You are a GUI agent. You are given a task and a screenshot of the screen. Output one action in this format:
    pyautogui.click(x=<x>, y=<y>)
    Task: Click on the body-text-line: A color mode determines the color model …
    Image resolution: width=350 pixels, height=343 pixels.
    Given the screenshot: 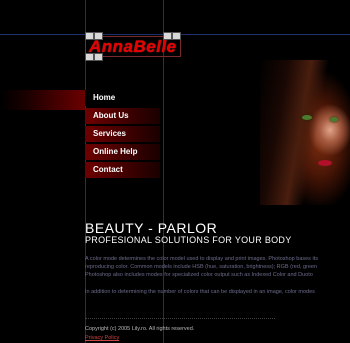 What is the action you would take?
    pyautogui.click(x=201, y=259)
    